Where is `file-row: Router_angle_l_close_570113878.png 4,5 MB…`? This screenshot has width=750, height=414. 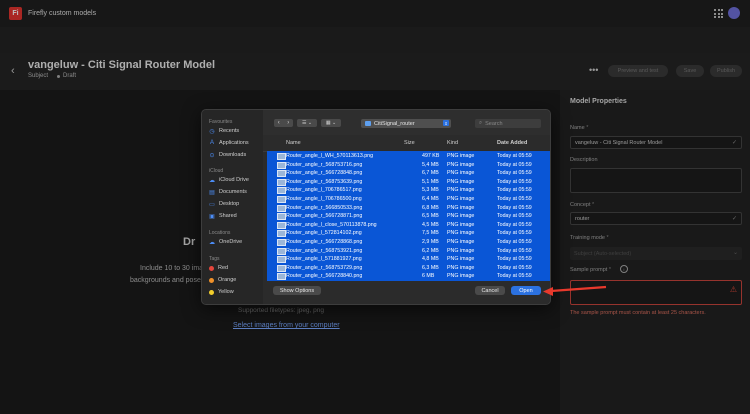 file-row: Router_angle_l_close_570113878.png 4,5 MB… is located at coordinates (408, 225).